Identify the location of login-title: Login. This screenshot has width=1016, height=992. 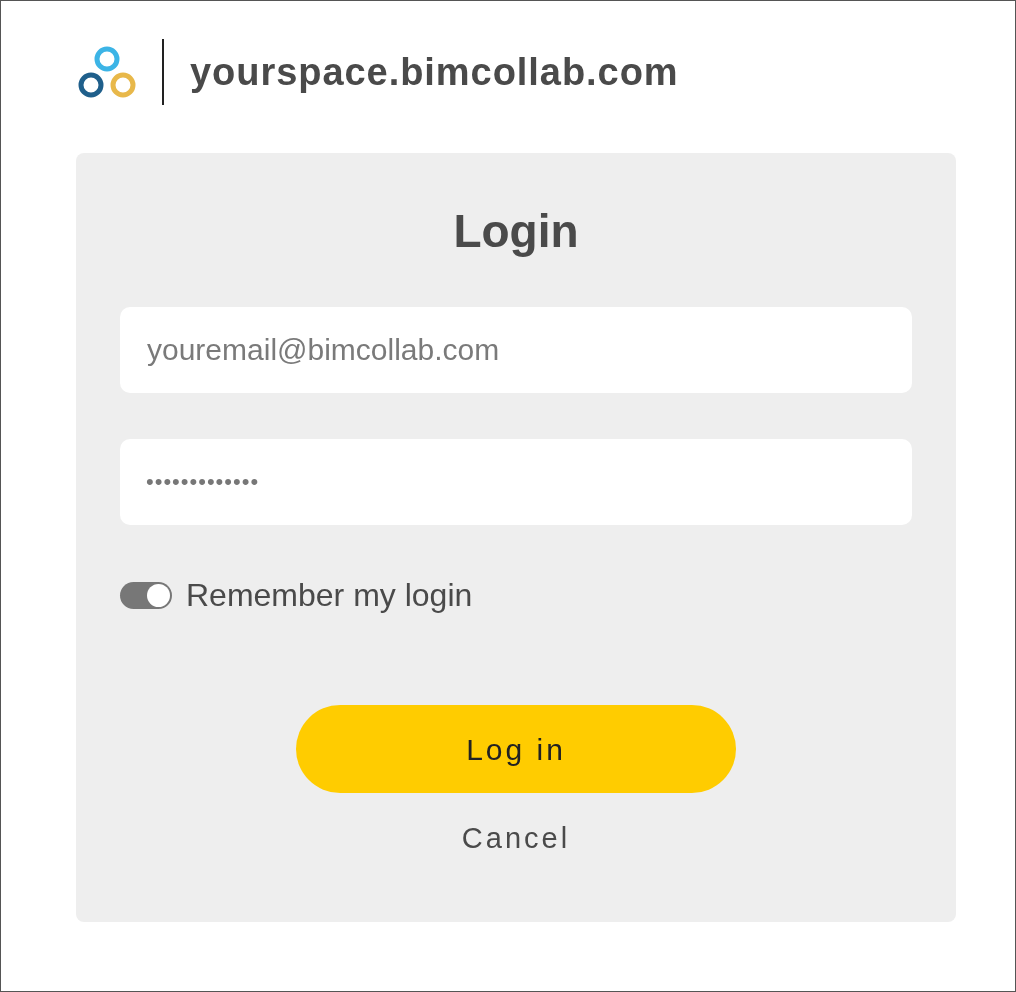
(516, 231).